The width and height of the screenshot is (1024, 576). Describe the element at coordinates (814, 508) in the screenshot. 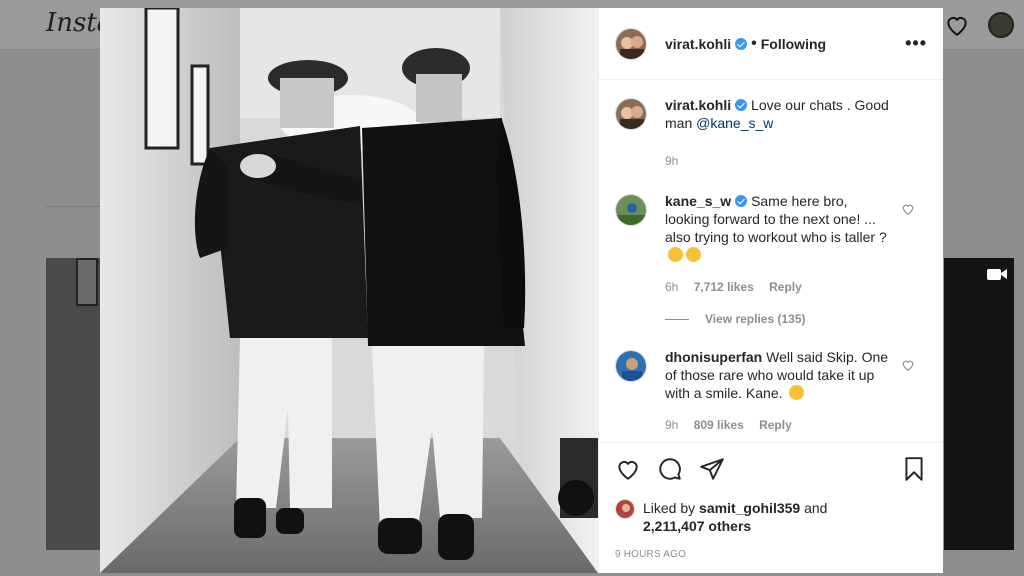

I see `liked-by-and: and` at that location.